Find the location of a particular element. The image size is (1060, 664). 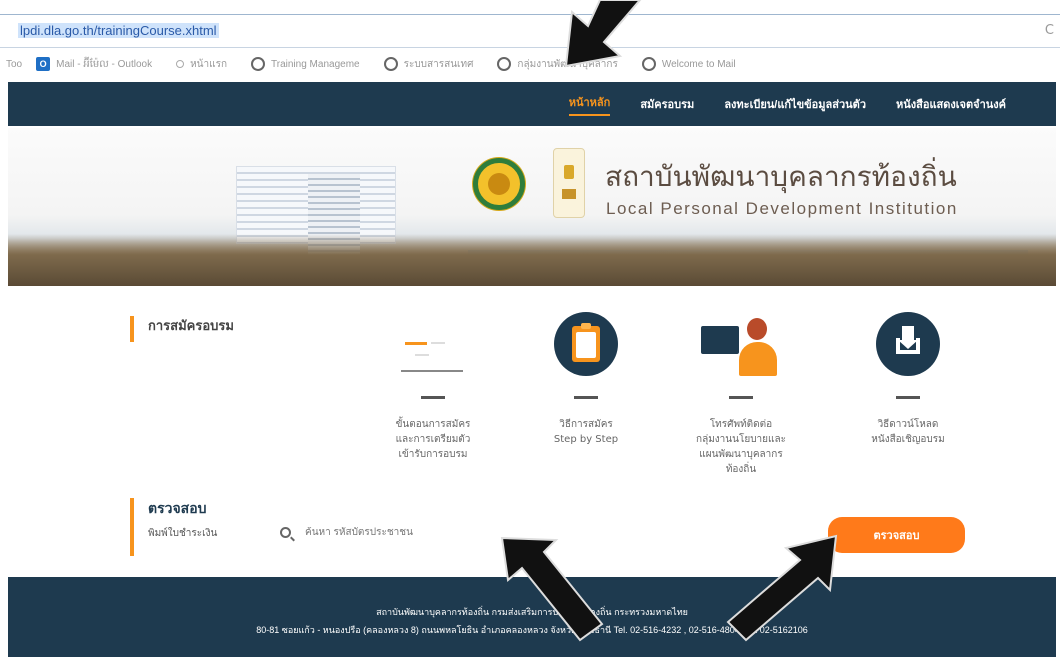

address-bar: lpdi.dla.go.th/trainingCourse.xhtml C is located at coordinates (530, 31).